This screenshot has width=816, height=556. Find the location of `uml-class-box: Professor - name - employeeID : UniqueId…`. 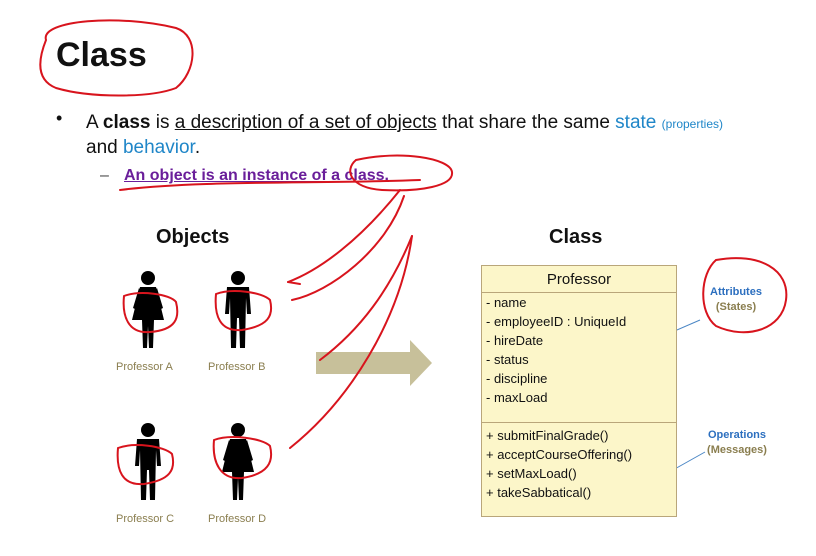

uml-class-box: Professor - name - employeeID : UniqueId… is located at coordinates (579, 391).